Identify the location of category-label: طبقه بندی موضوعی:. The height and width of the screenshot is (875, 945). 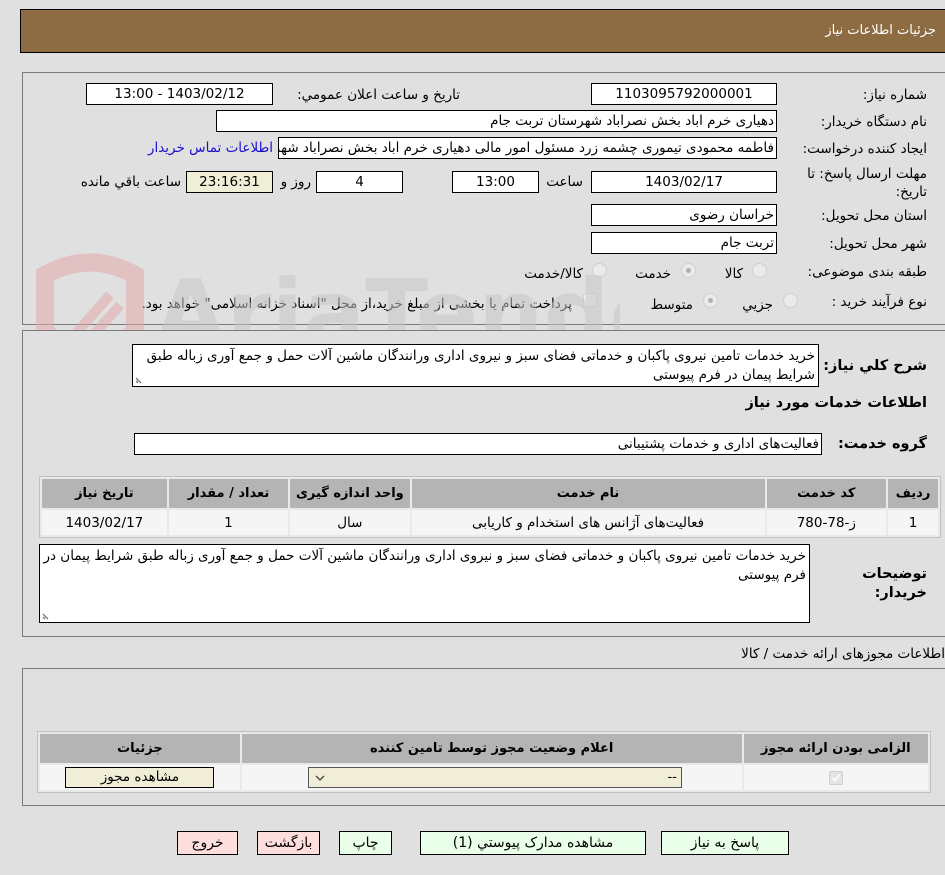
(867, 272).